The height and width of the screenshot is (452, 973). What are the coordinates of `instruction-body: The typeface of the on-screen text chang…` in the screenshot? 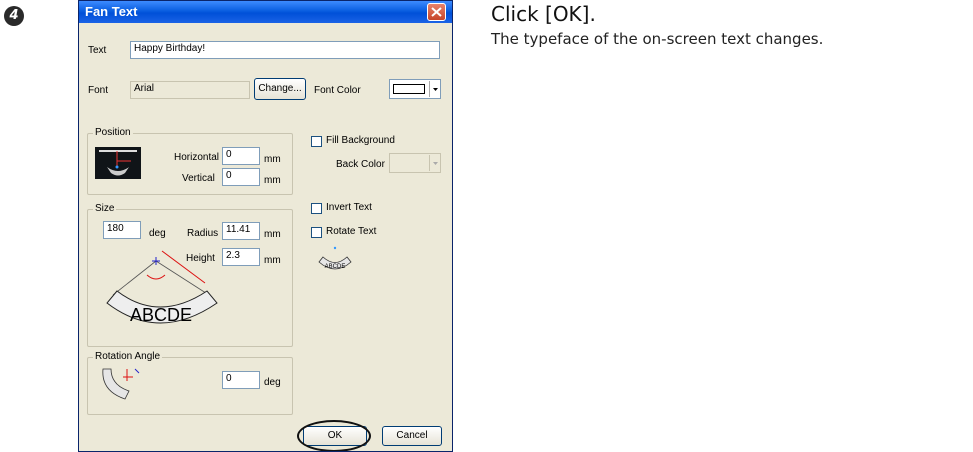 It's located at (657, 39).